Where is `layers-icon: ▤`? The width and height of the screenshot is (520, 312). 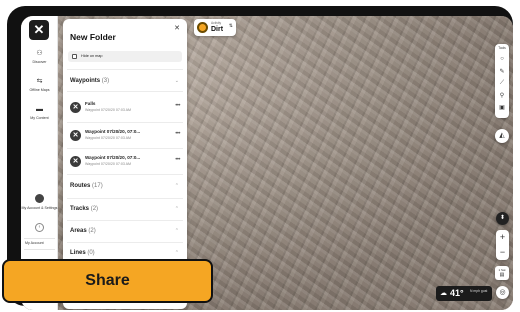
layers-icon: ▤ is located at coordinates (502, 275).